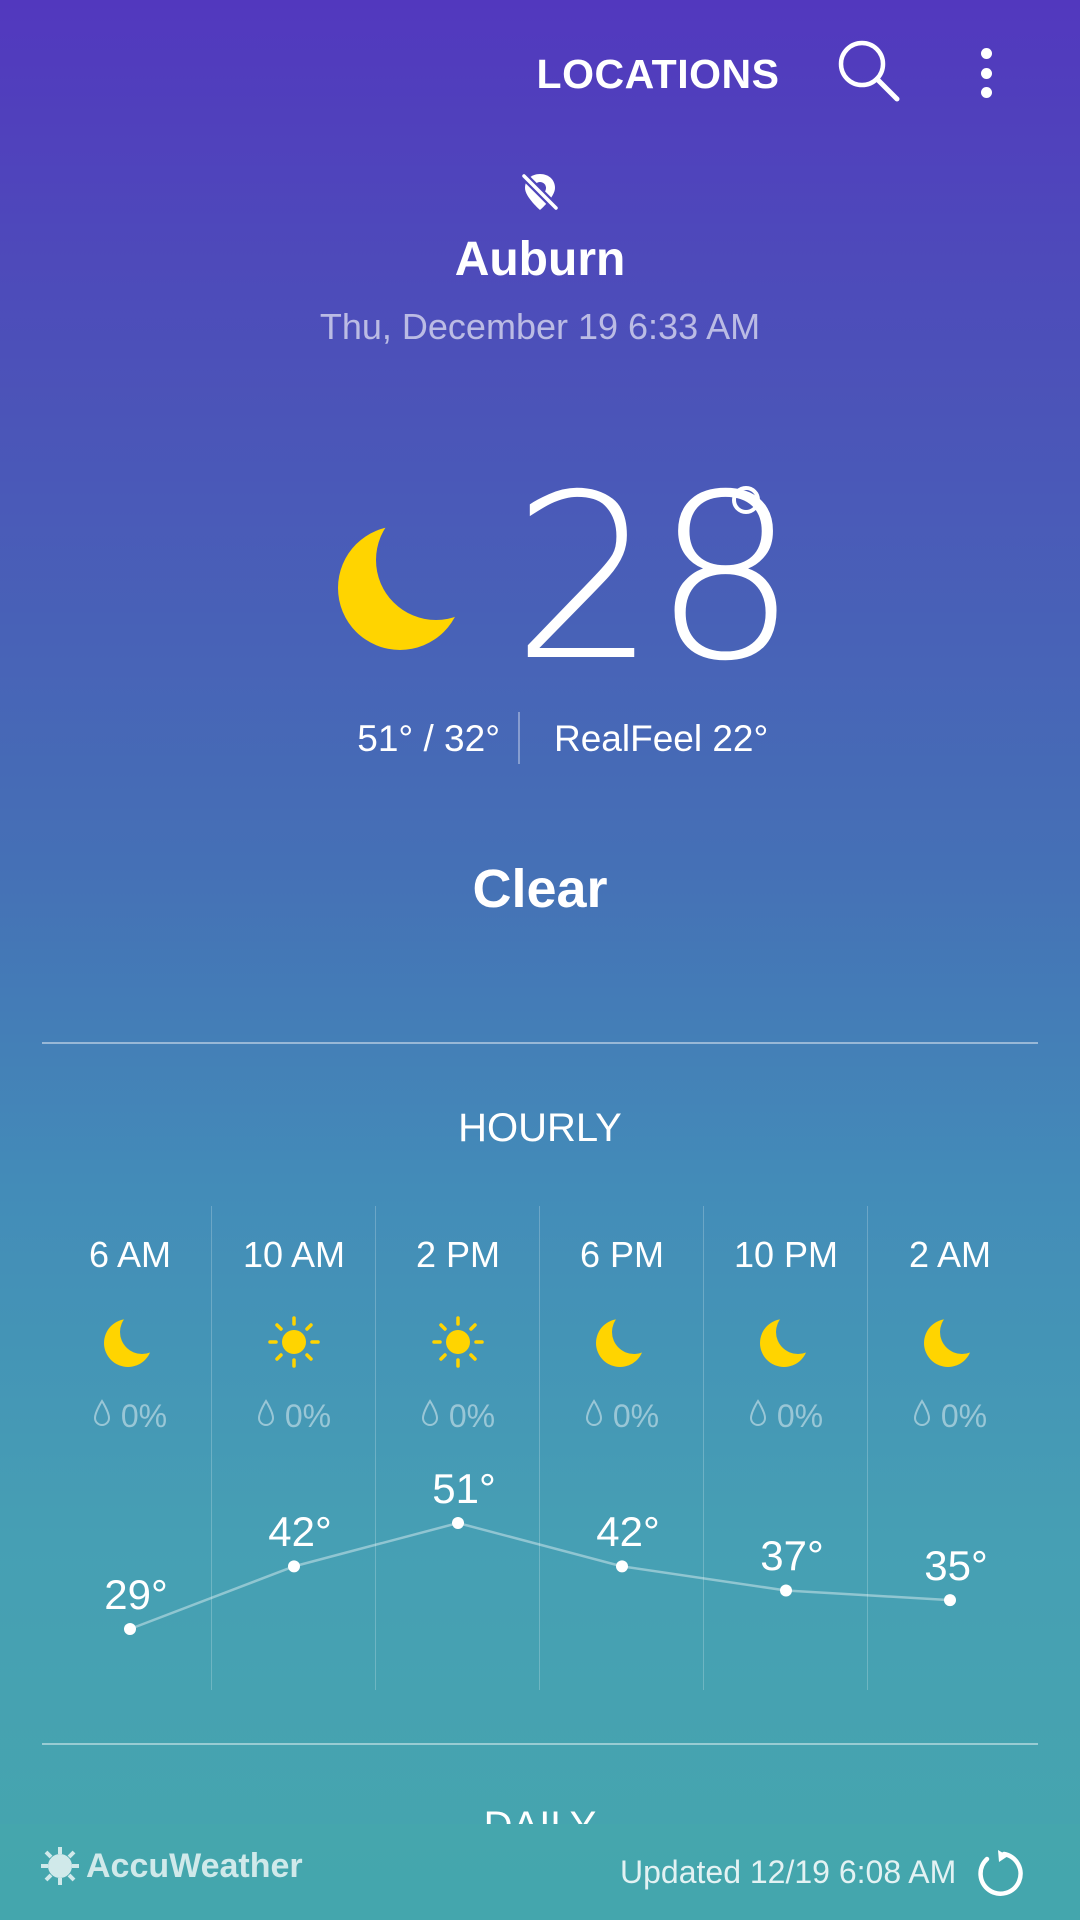  I want to click on hourly-item: 2 AM 0%, so click(950, 1448).